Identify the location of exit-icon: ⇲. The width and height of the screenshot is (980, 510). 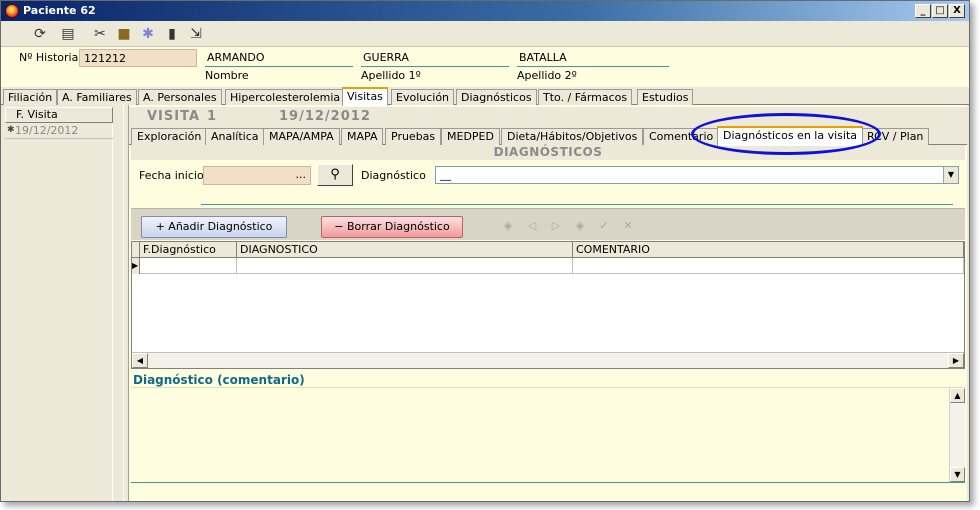
(196, 34).